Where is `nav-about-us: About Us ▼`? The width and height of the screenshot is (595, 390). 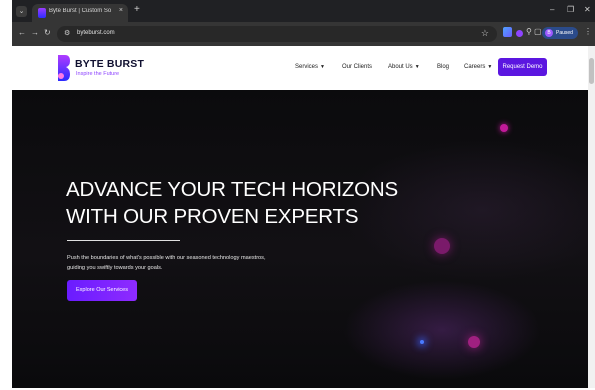
nav-about-us: About Us ▼ is located at coordinates (404, 67).